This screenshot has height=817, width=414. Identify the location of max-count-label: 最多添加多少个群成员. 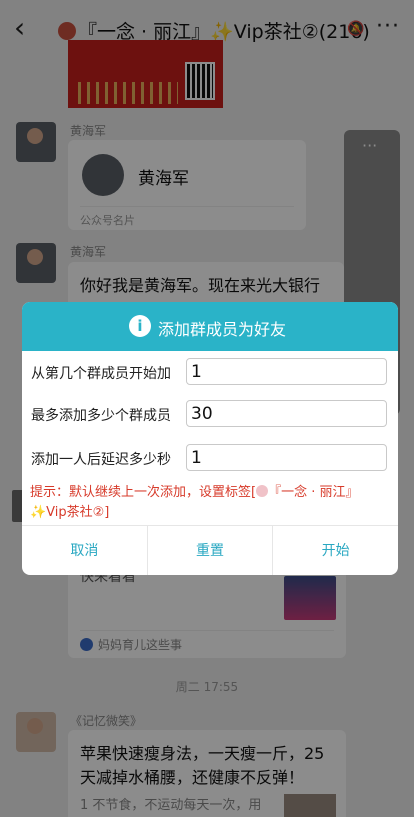
(101, 416).